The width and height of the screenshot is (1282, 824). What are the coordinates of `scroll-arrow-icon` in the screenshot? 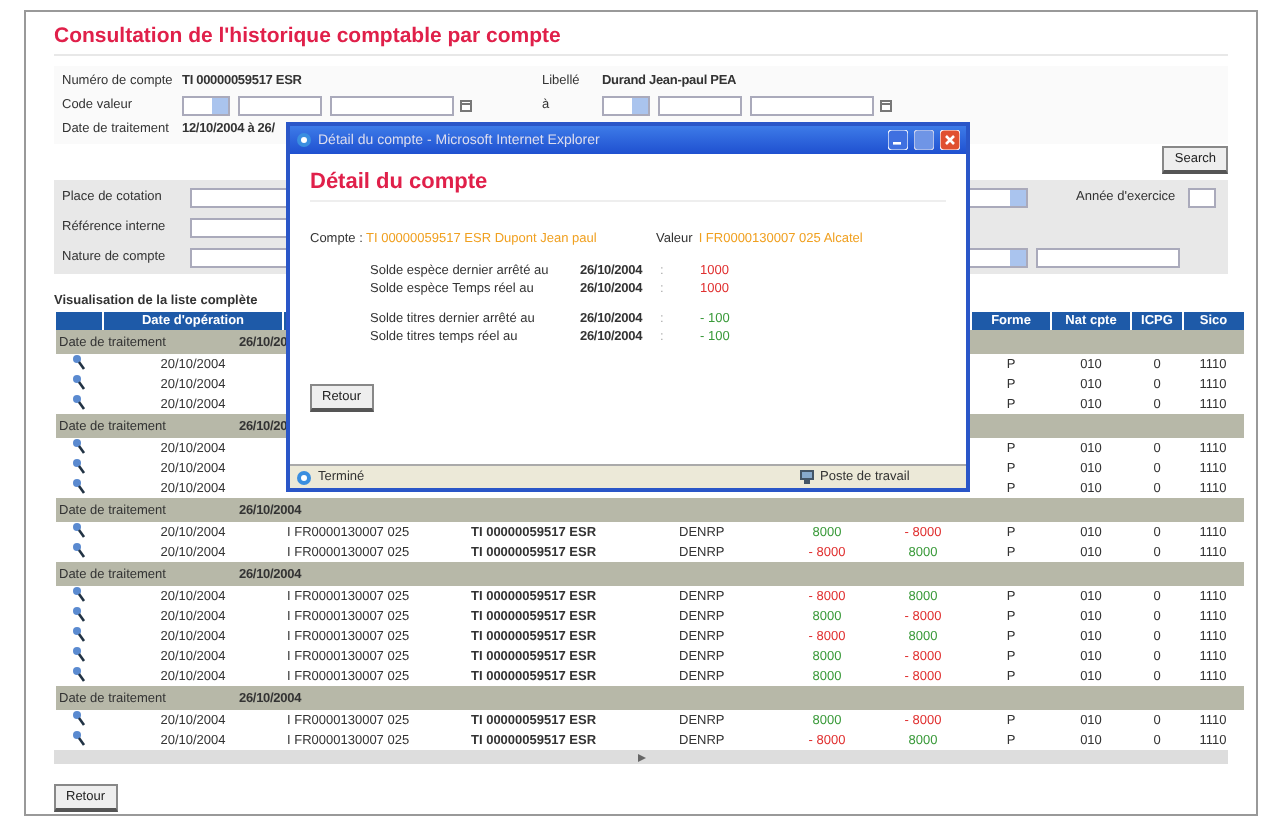 It's located at (641, 757).